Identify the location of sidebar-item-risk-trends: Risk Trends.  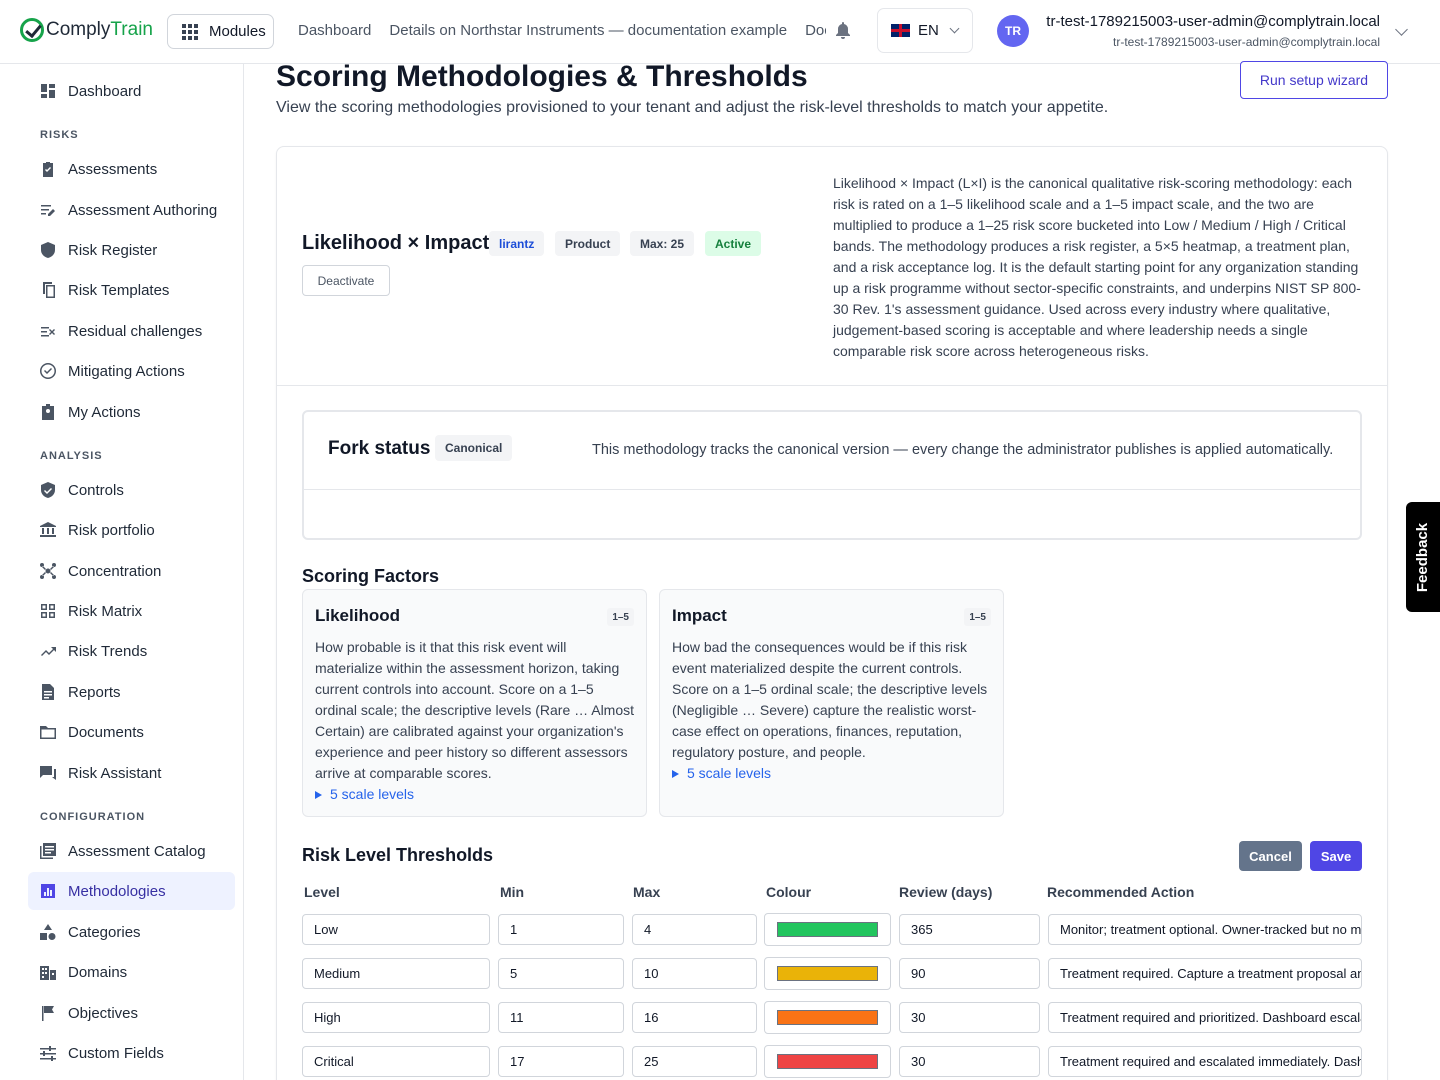
(131, 651).